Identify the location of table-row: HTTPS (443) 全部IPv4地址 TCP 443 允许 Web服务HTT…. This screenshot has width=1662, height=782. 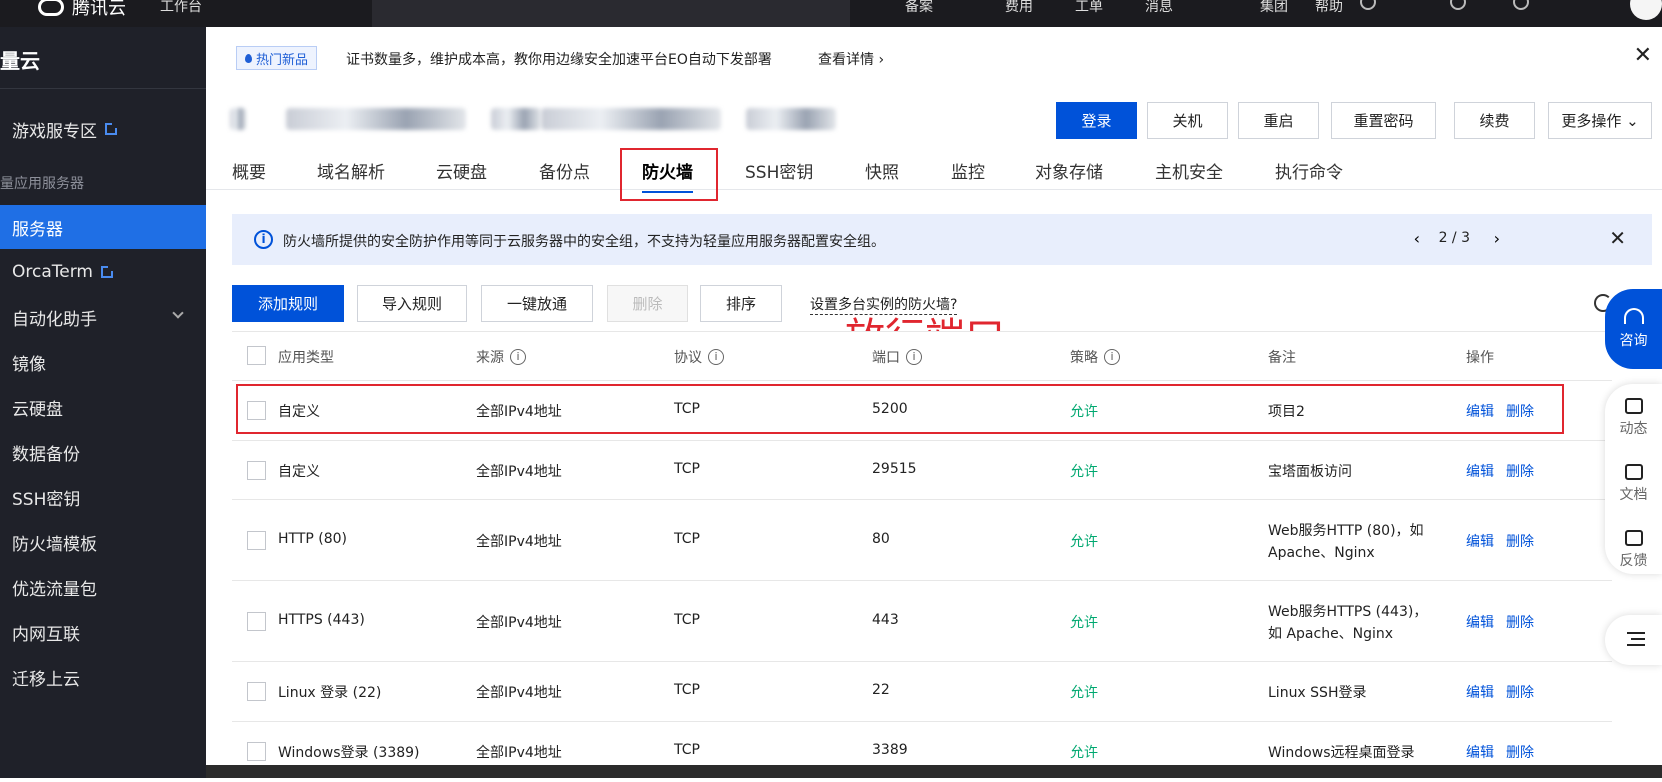
(922, 621).